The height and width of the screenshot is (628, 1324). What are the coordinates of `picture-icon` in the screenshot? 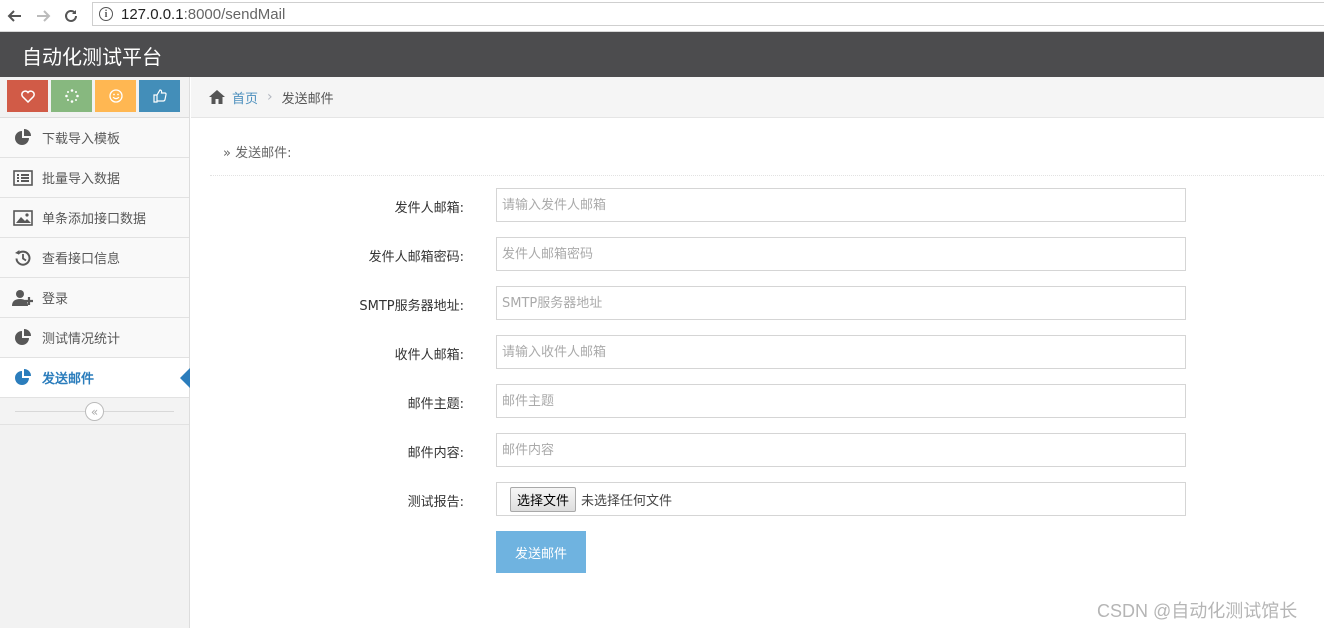 It's located at (23, 218).